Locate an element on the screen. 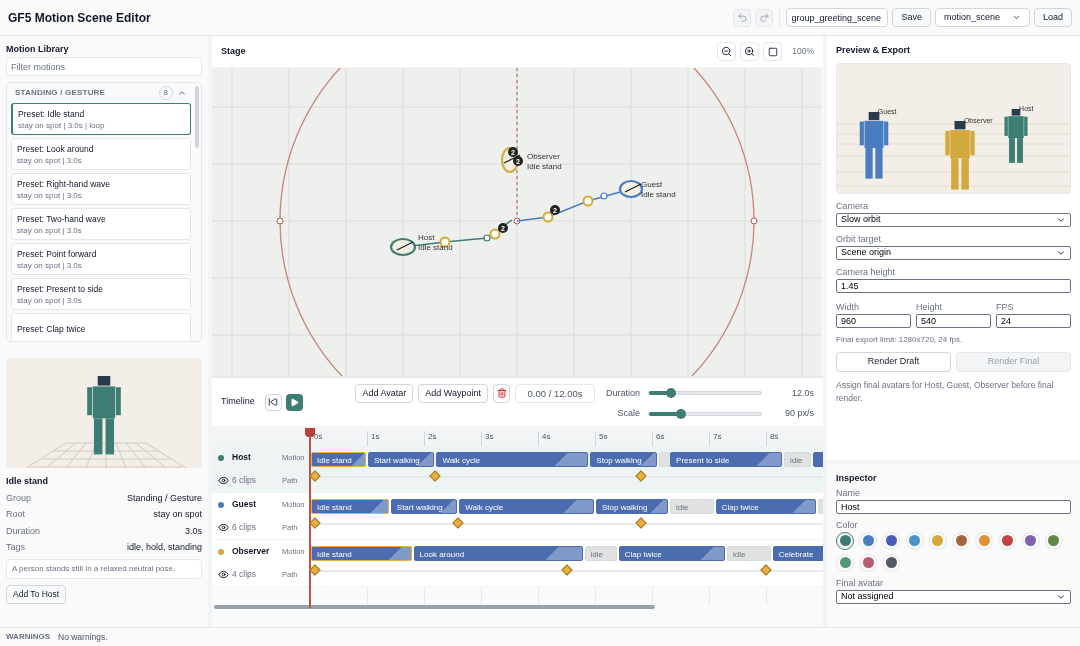 This screenshot has height=646, width=1080. zoom-in-button is located at coordinates (750, 51).